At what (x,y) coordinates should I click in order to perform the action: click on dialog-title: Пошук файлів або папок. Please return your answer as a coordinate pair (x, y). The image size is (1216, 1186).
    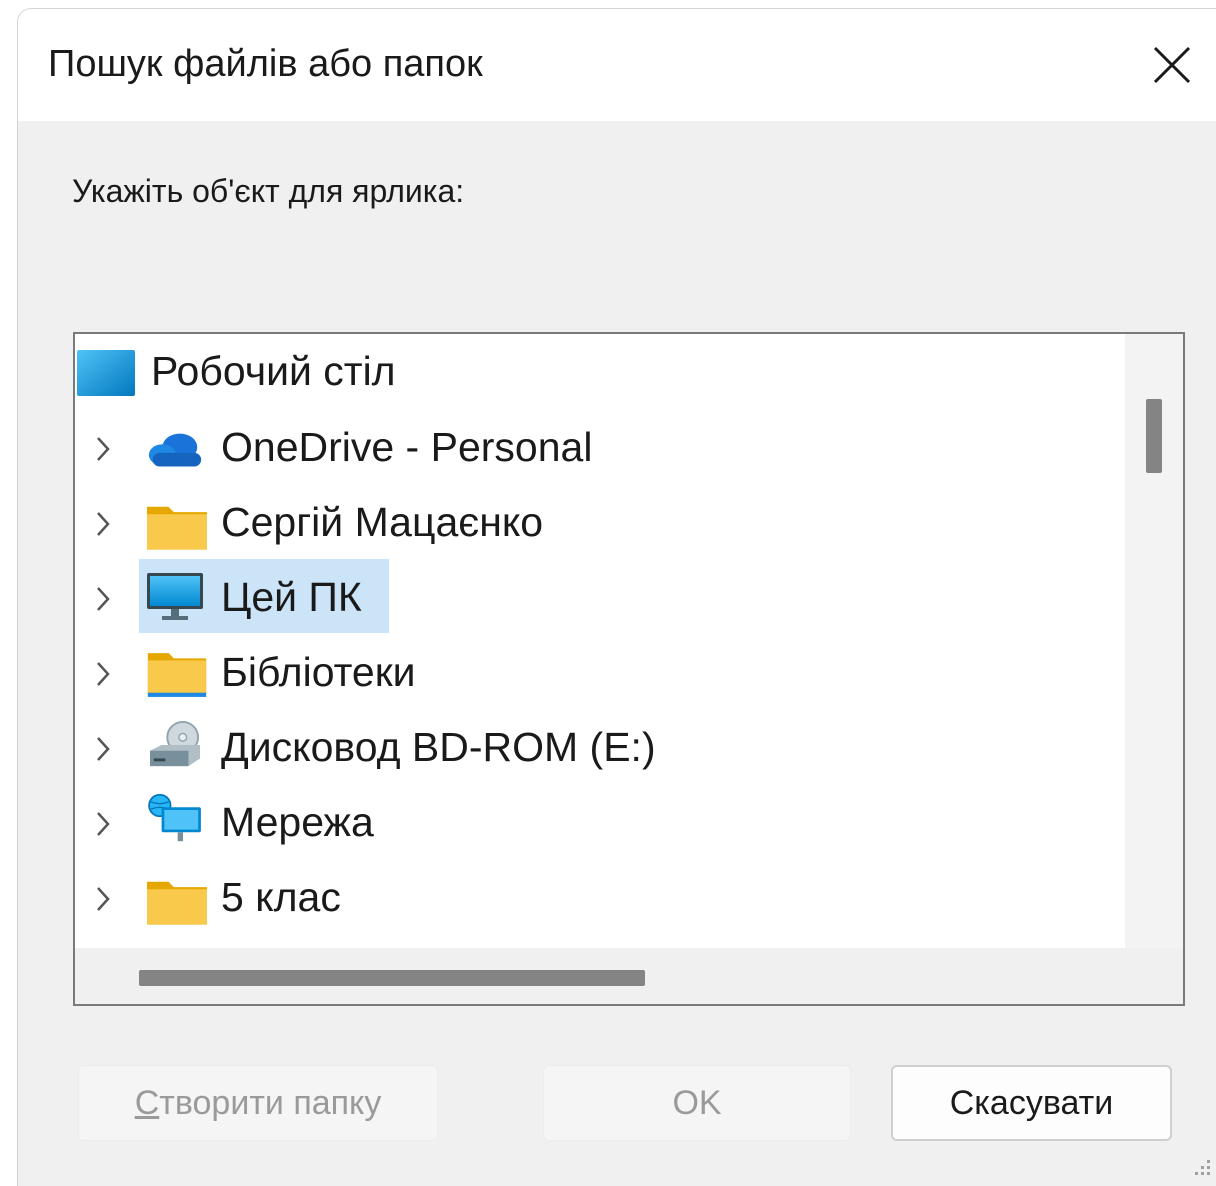
    Looking at the image, I should click on (265, 64).